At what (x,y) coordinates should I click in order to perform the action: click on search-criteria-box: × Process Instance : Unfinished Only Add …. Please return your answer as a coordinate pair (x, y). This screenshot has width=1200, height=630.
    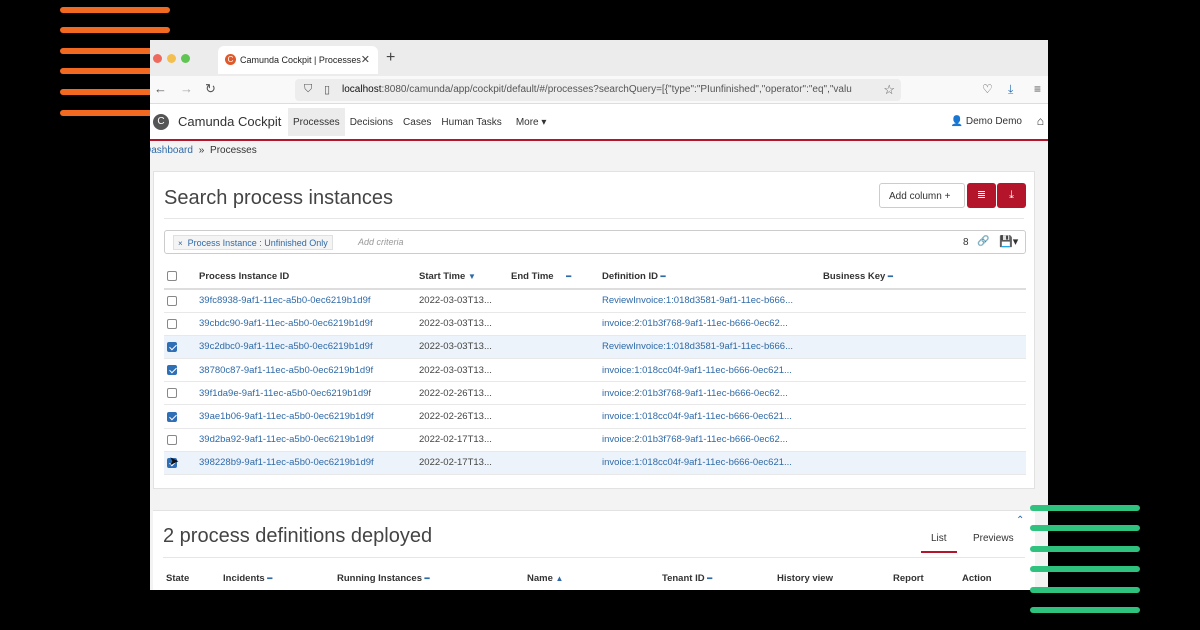
    Looking at the image, I should click on (595, 242).